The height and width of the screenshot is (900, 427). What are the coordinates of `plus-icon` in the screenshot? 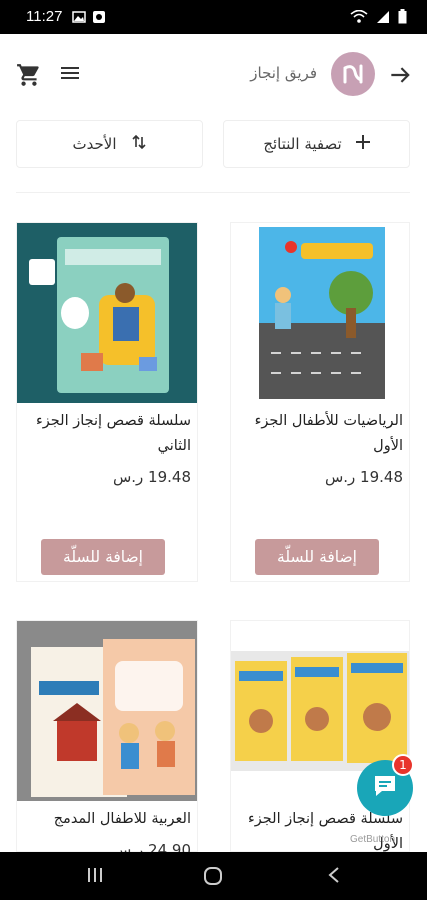 It's located at (362, 144).